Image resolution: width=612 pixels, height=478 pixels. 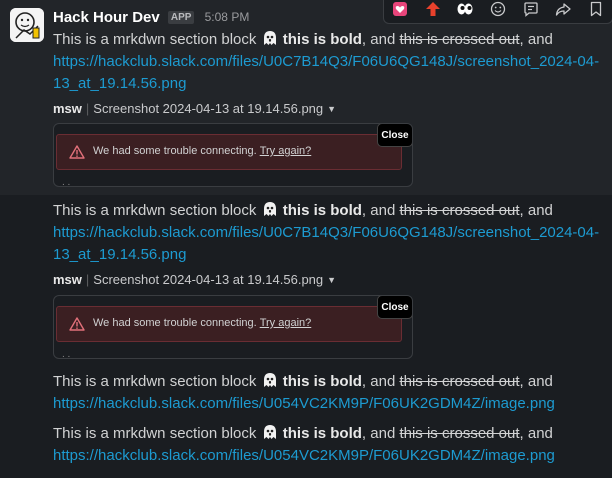 I want to click on reply-in-thread-icon, so click(x=531, y=10).